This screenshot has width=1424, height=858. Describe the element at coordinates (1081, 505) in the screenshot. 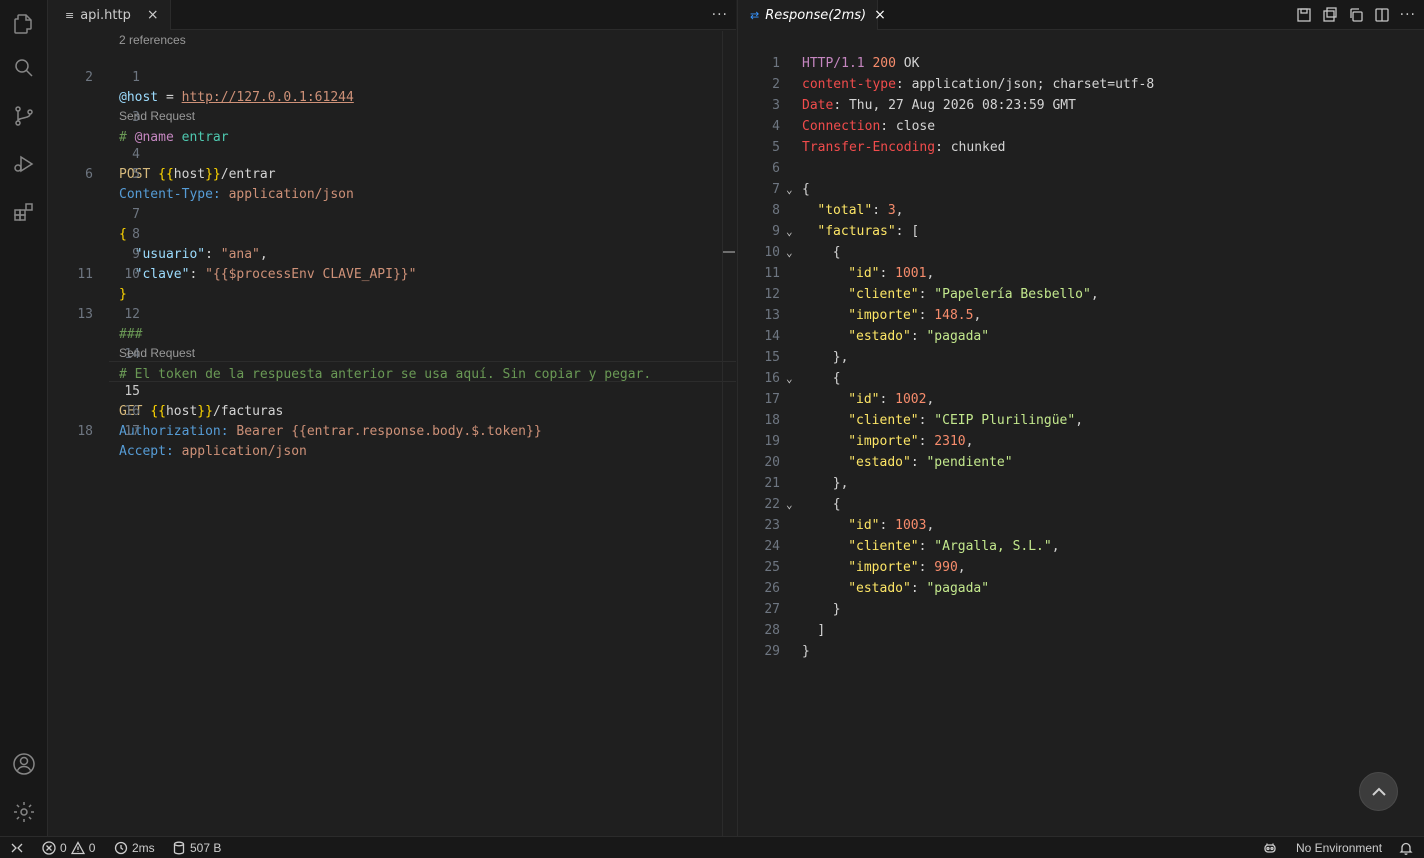

I see `response-line: 22 ⌄{` at that location.